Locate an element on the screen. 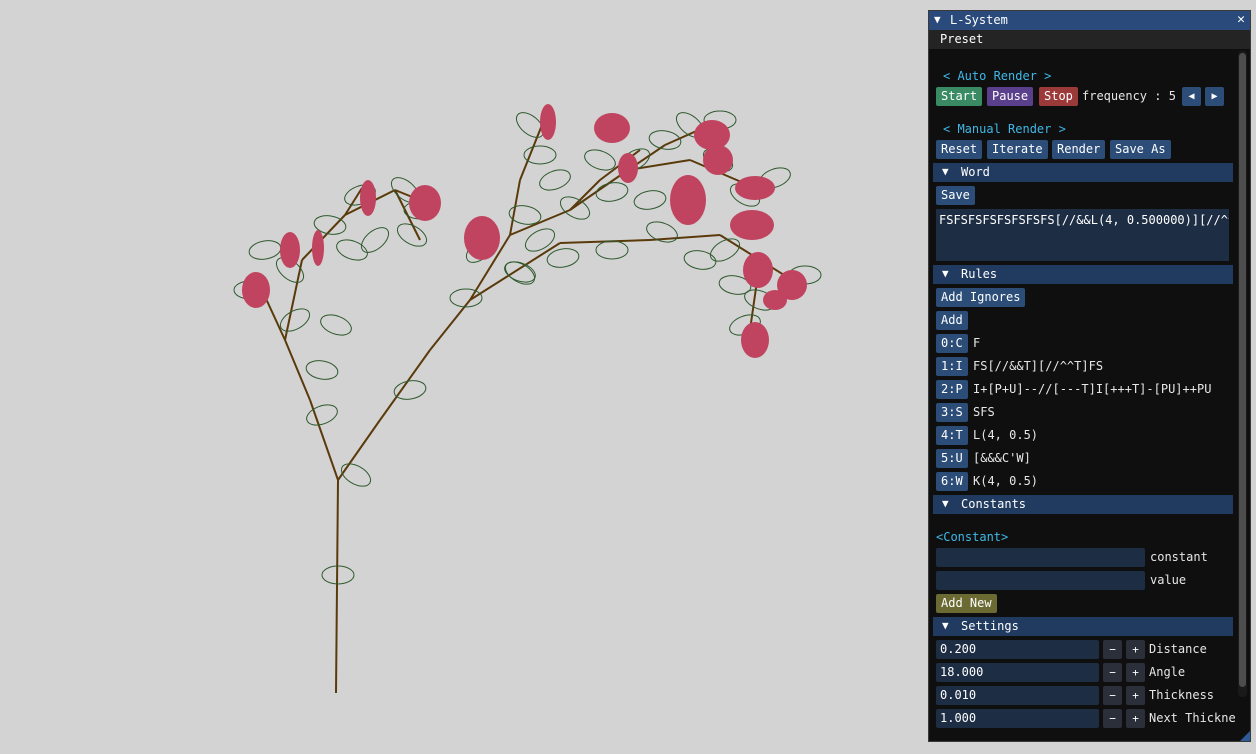 The width and height of the screenshot is (1256, 754). word-save-button: Save is located at coordinates (955, 195).